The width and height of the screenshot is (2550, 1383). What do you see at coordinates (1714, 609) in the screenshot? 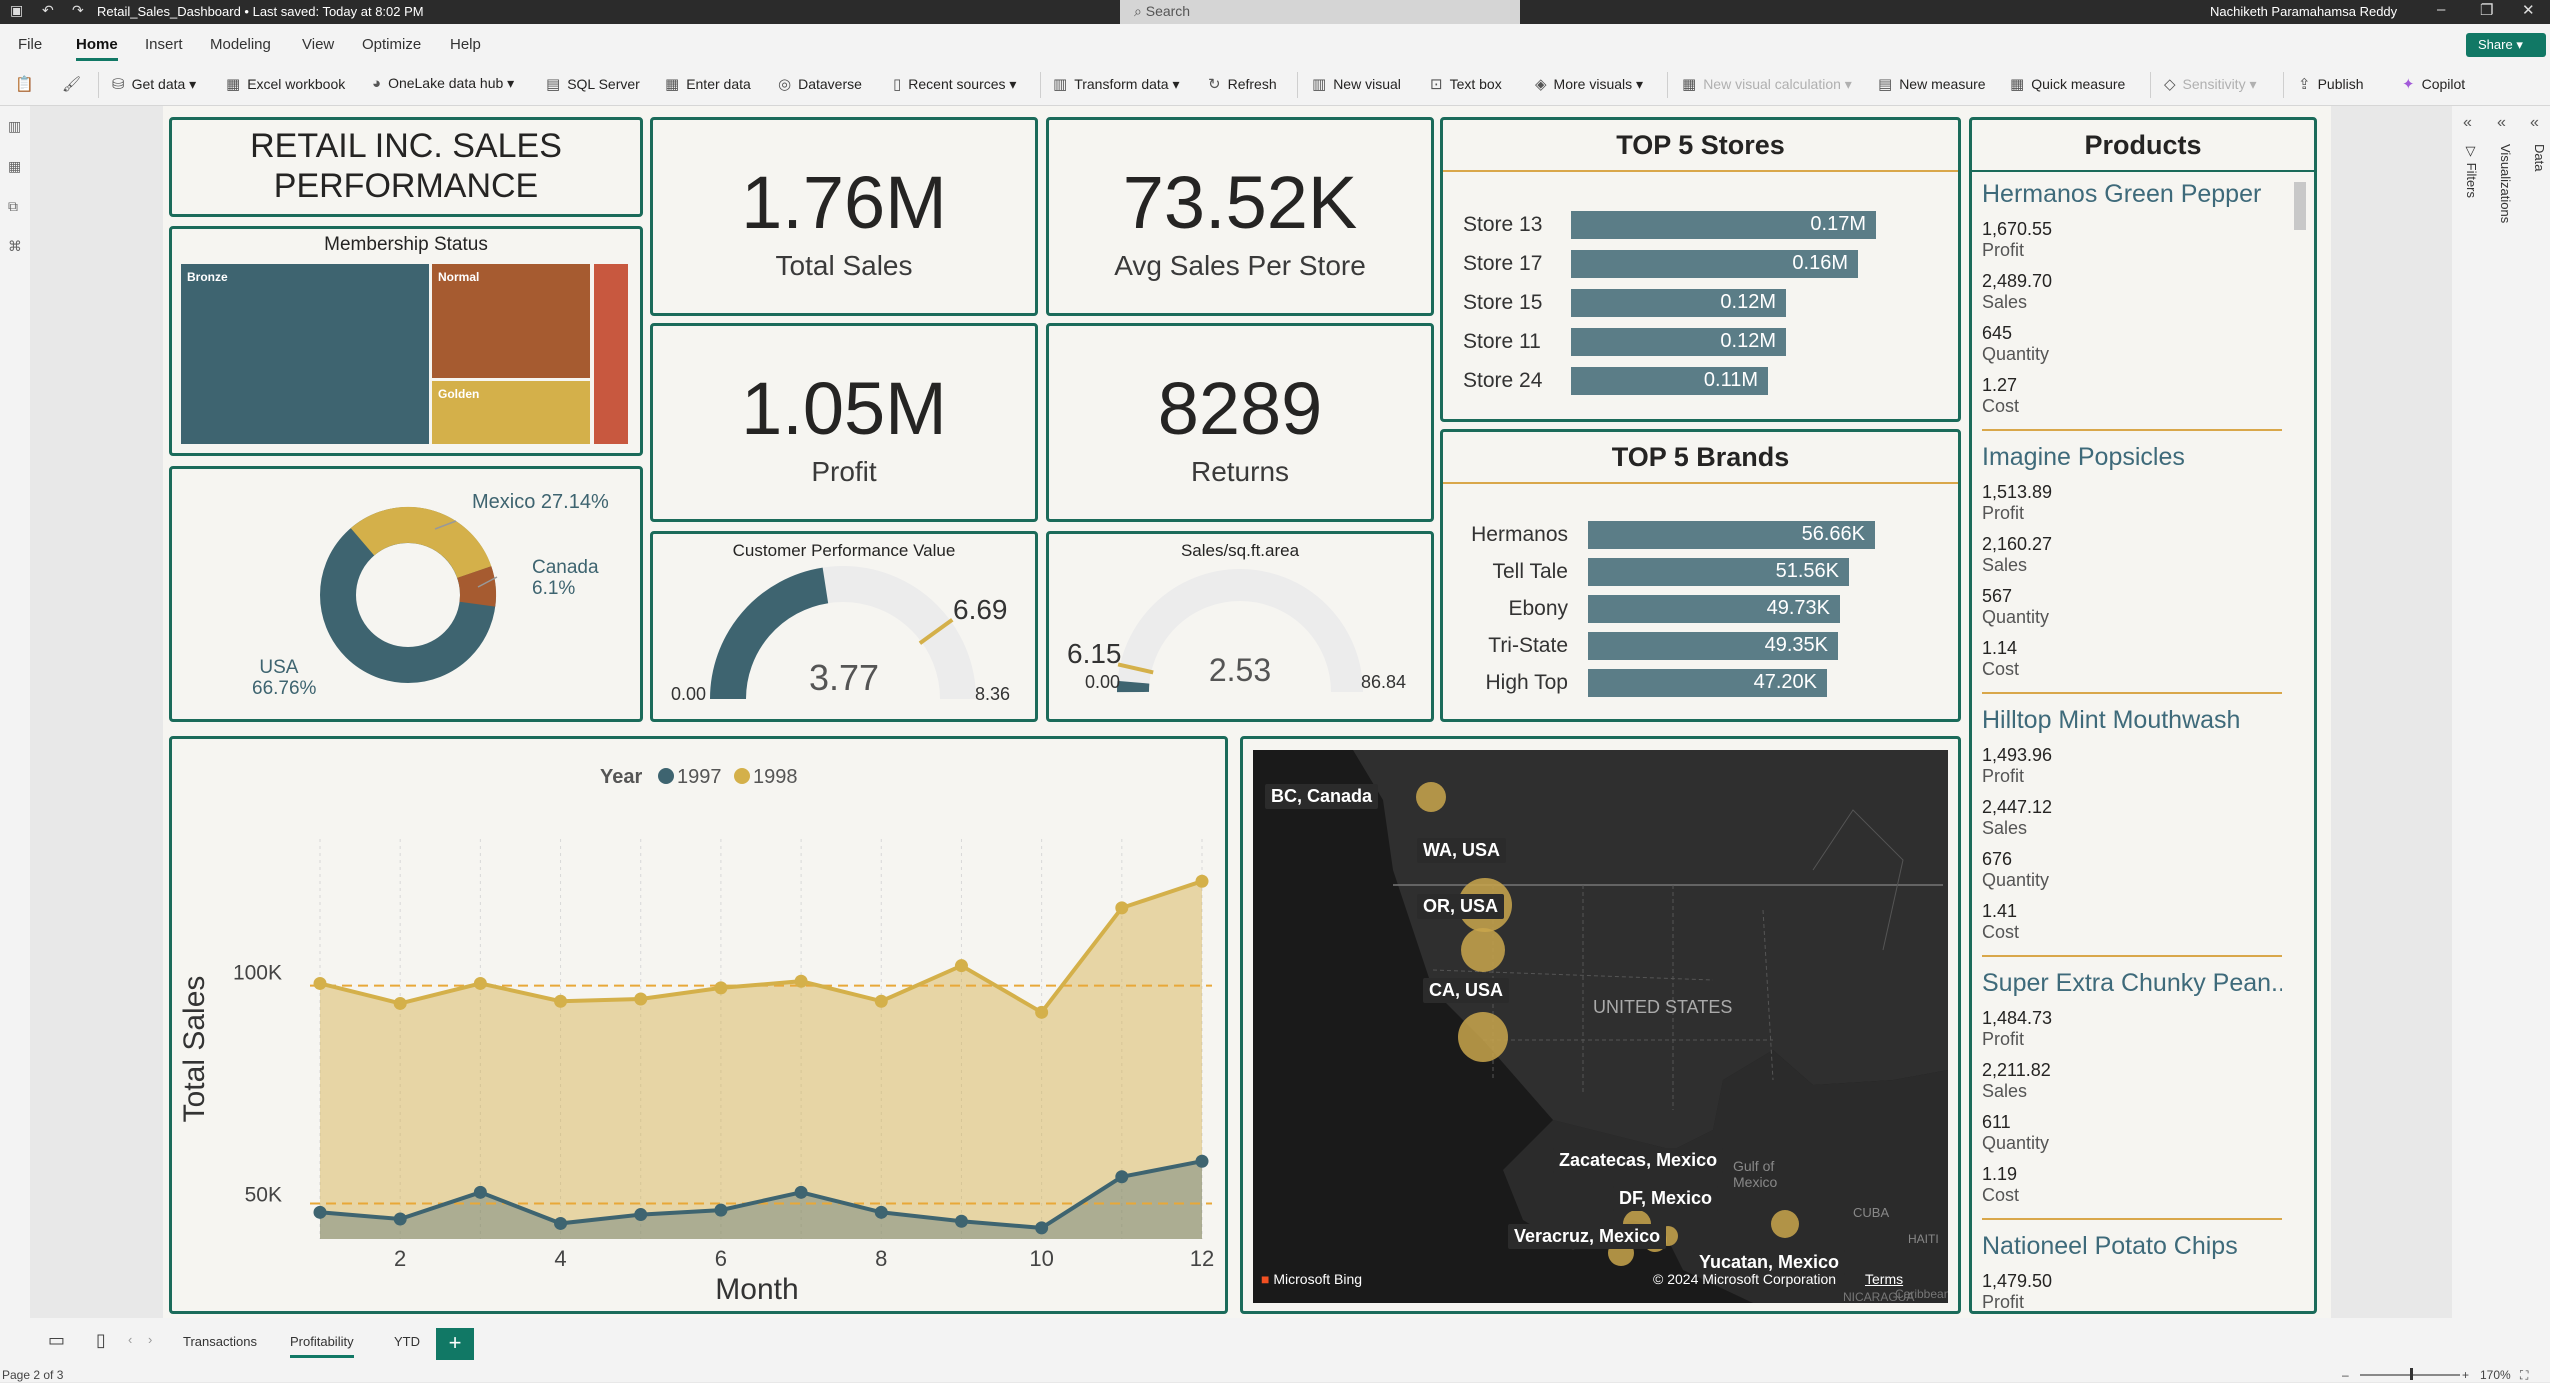
I see `bar: 49.73K` at bounding box center [1714, 609].